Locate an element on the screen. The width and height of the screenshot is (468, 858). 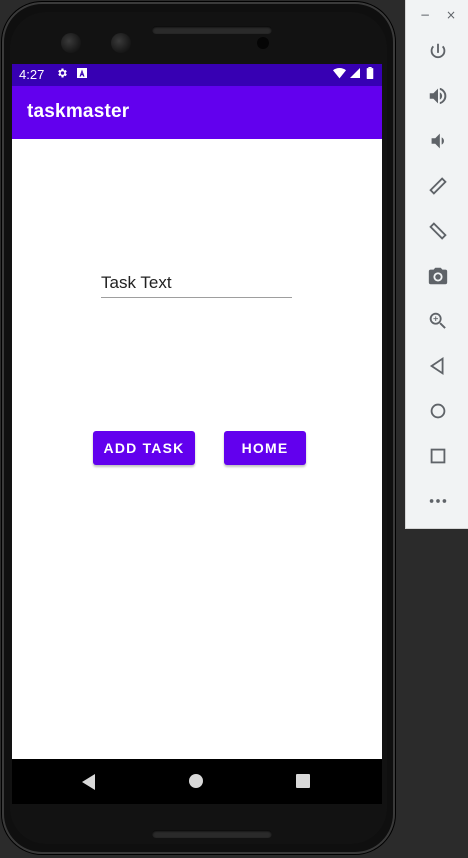
power-icon is located at coordinates (438, 52).